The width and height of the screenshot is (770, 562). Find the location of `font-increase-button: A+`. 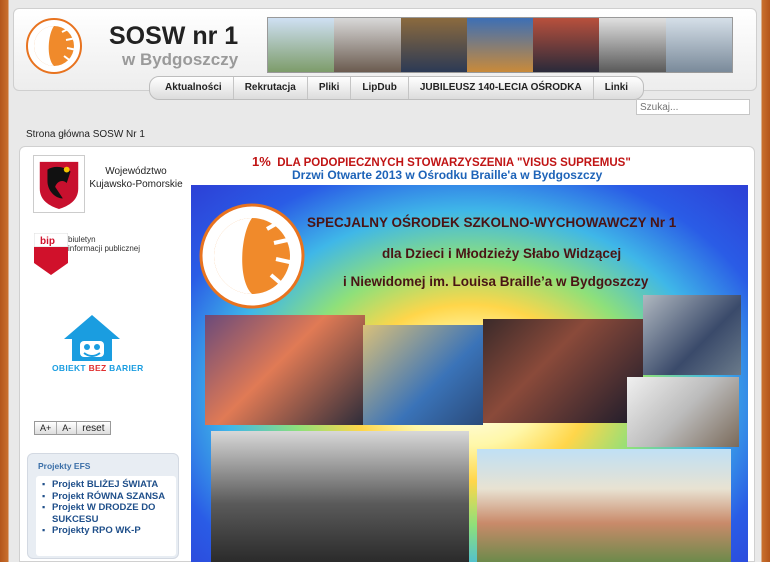

font-increase-button: A+ is located at coordinates (46, 428).